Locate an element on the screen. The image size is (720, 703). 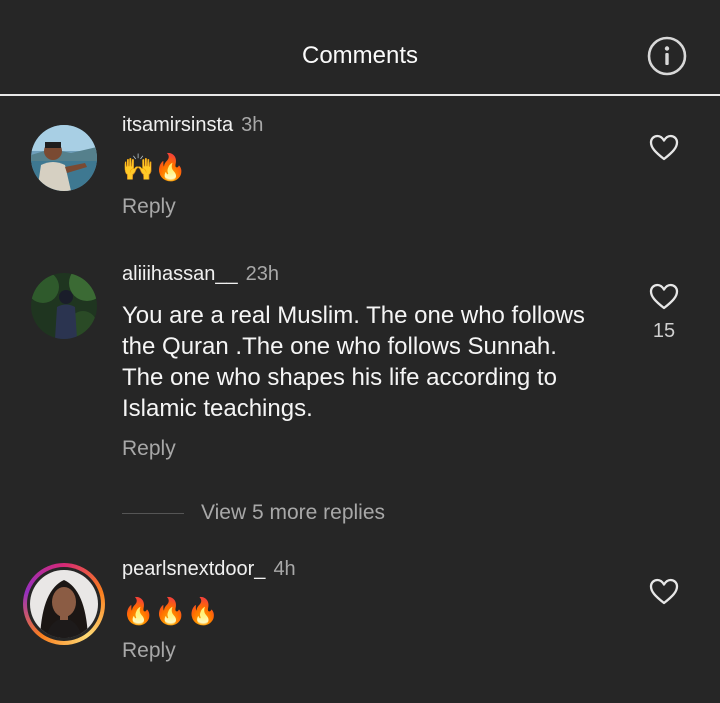
timestamp: 4h is located at coordinates (284, 569).